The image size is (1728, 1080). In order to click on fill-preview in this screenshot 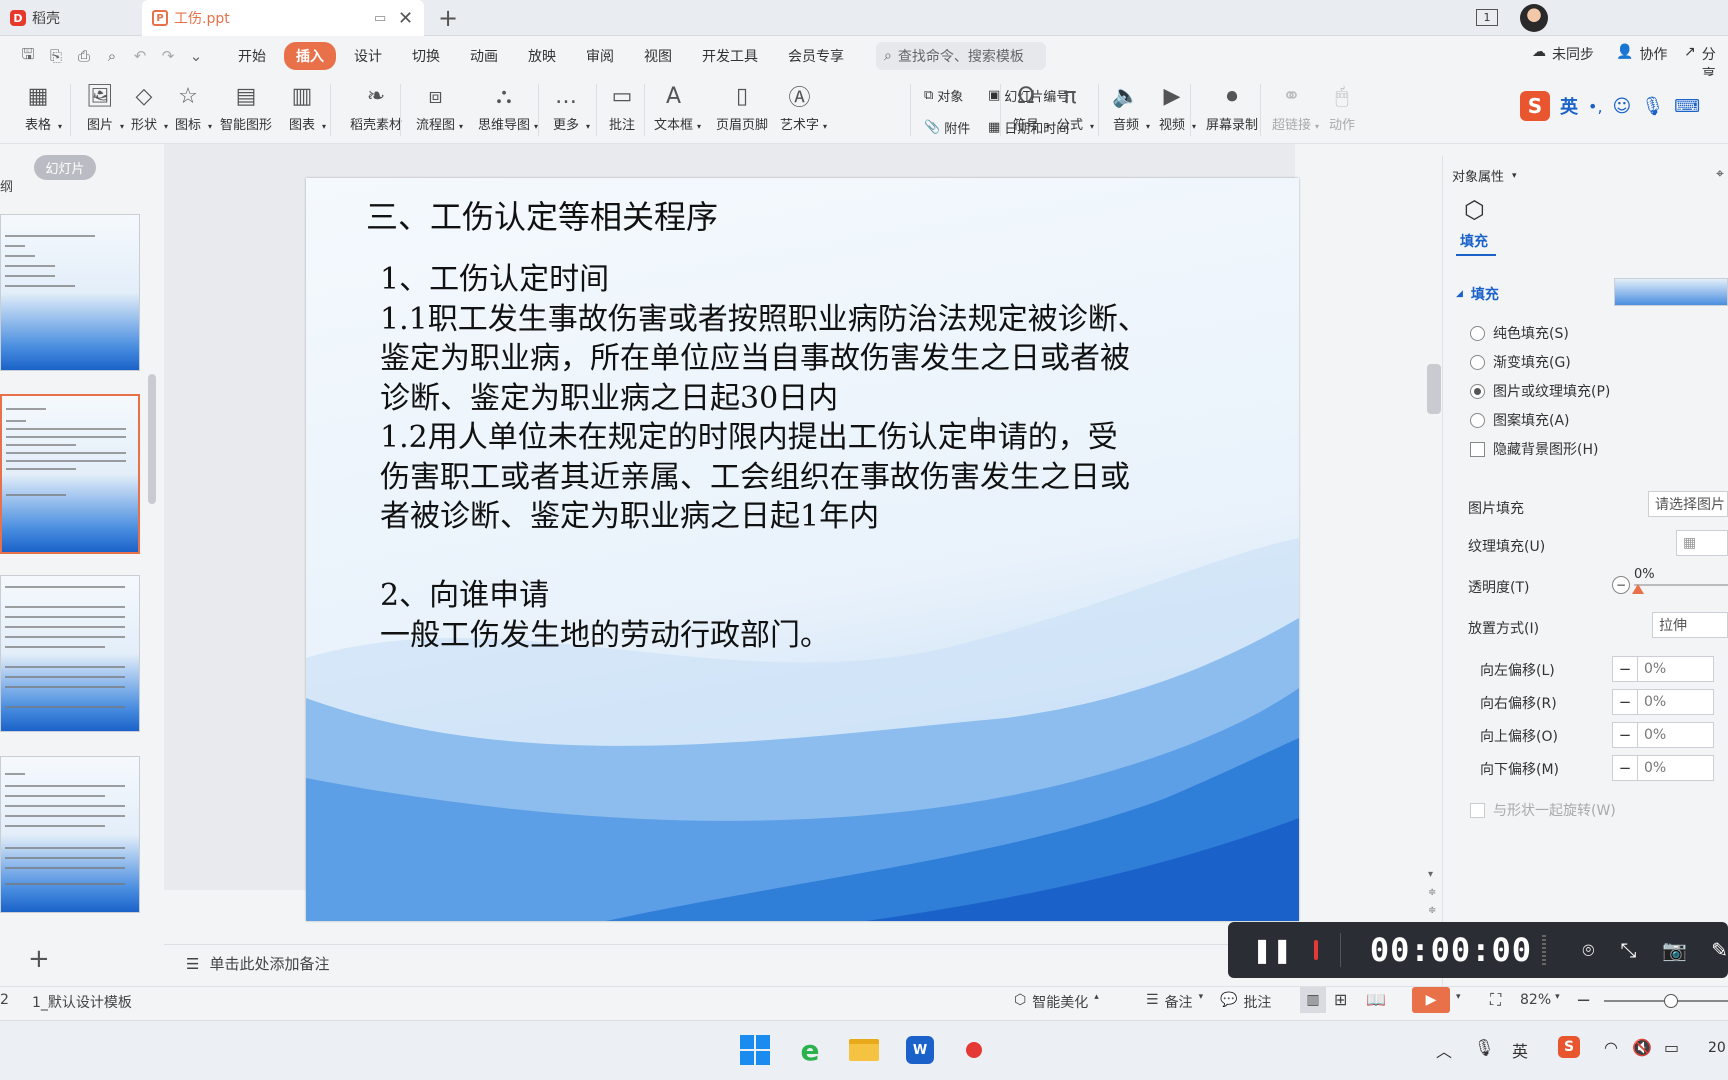, I will do `click(1671, 292)`.